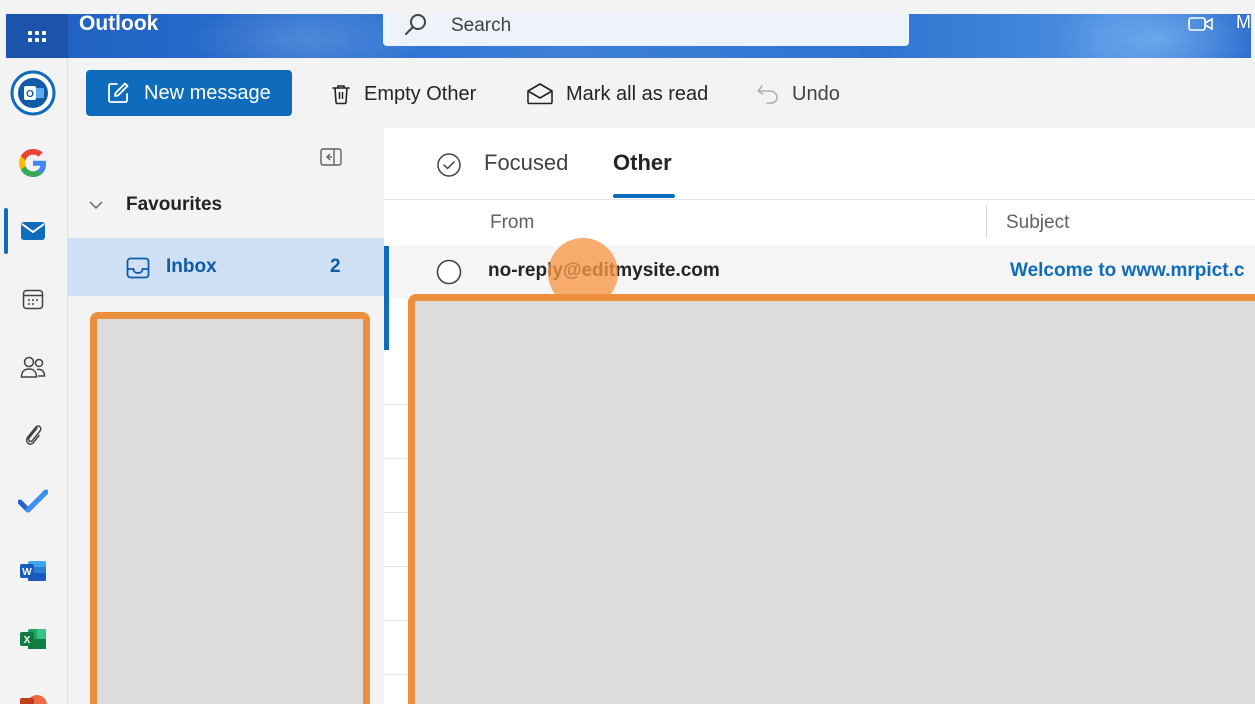 The image size is (1255, 704). What do you see at coordinates (1037, 223) in the screenshot?
I see `column-header-subject: Subject` at bounding box center [1037, 223].